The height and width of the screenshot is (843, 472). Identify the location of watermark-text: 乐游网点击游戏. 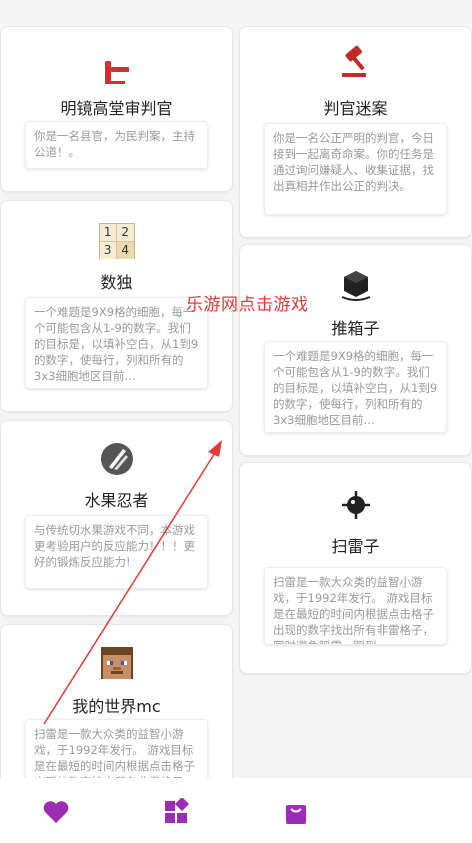
(247, 305).